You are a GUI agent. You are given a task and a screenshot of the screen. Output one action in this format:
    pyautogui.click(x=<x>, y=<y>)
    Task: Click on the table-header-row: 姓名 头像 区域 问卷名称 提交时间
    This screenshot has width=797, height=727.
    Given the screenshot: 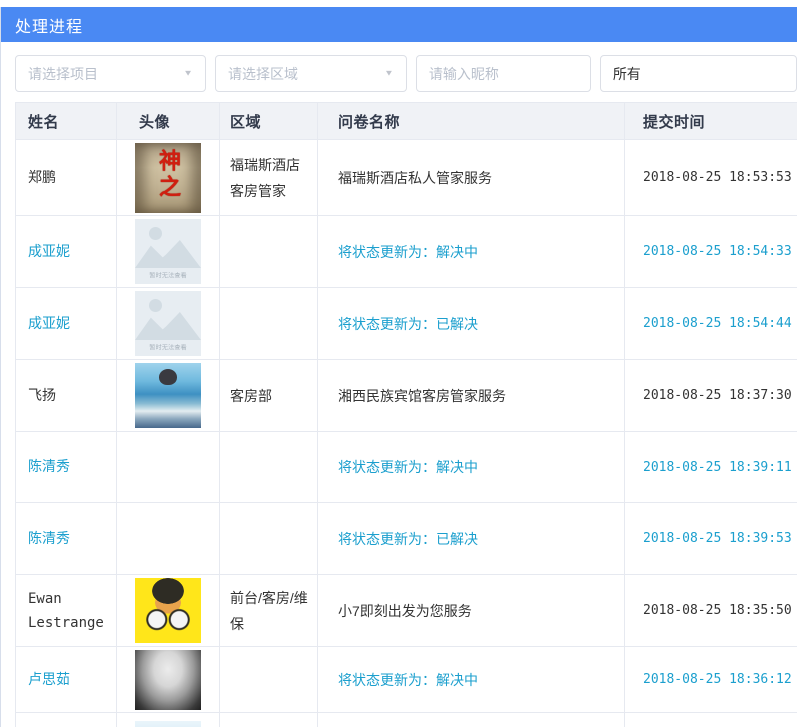 What is the action you would take?
    pyautogui.click(x=406, y=121)
    